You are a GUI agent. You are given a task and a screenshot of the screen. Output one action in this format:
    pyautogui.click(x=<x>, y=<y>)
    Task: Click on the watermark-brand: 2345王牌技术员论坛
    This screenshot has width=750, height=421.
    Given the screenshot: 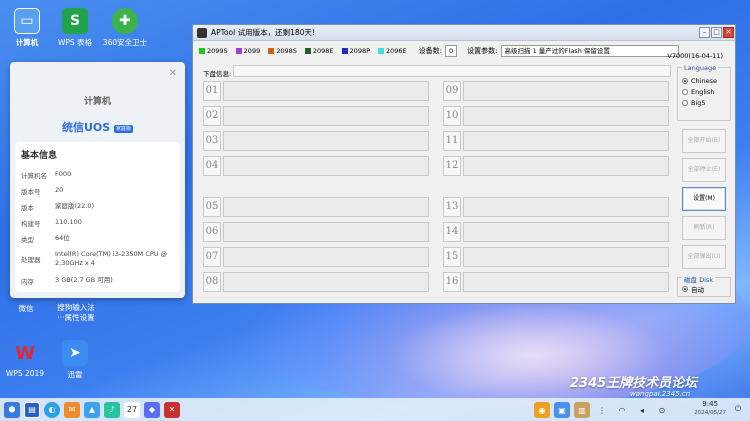 What is the action you would take?
    pyautogui.click(x=634, y=383)
    